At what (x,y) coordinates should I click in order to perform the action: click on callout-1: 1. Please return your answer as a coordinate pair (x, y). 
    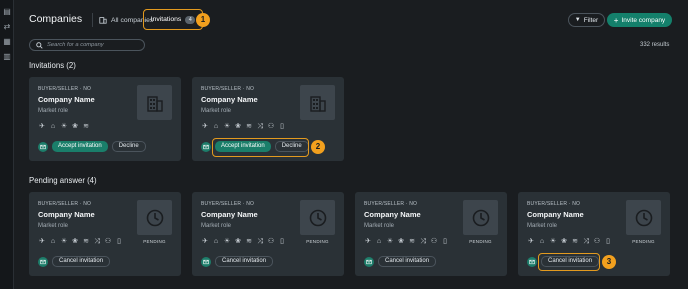
    Looking at the image, I should click on (203, 20).